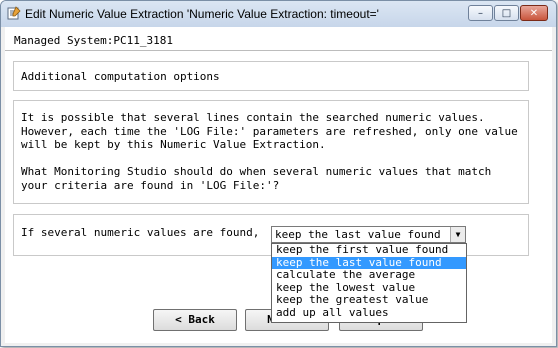 This screenshot has width=558, height=348. What do you see at coordinates (358, 234) in the screenshot?
I see `select-value: keep the last value found` at bounding box center [358, 234].